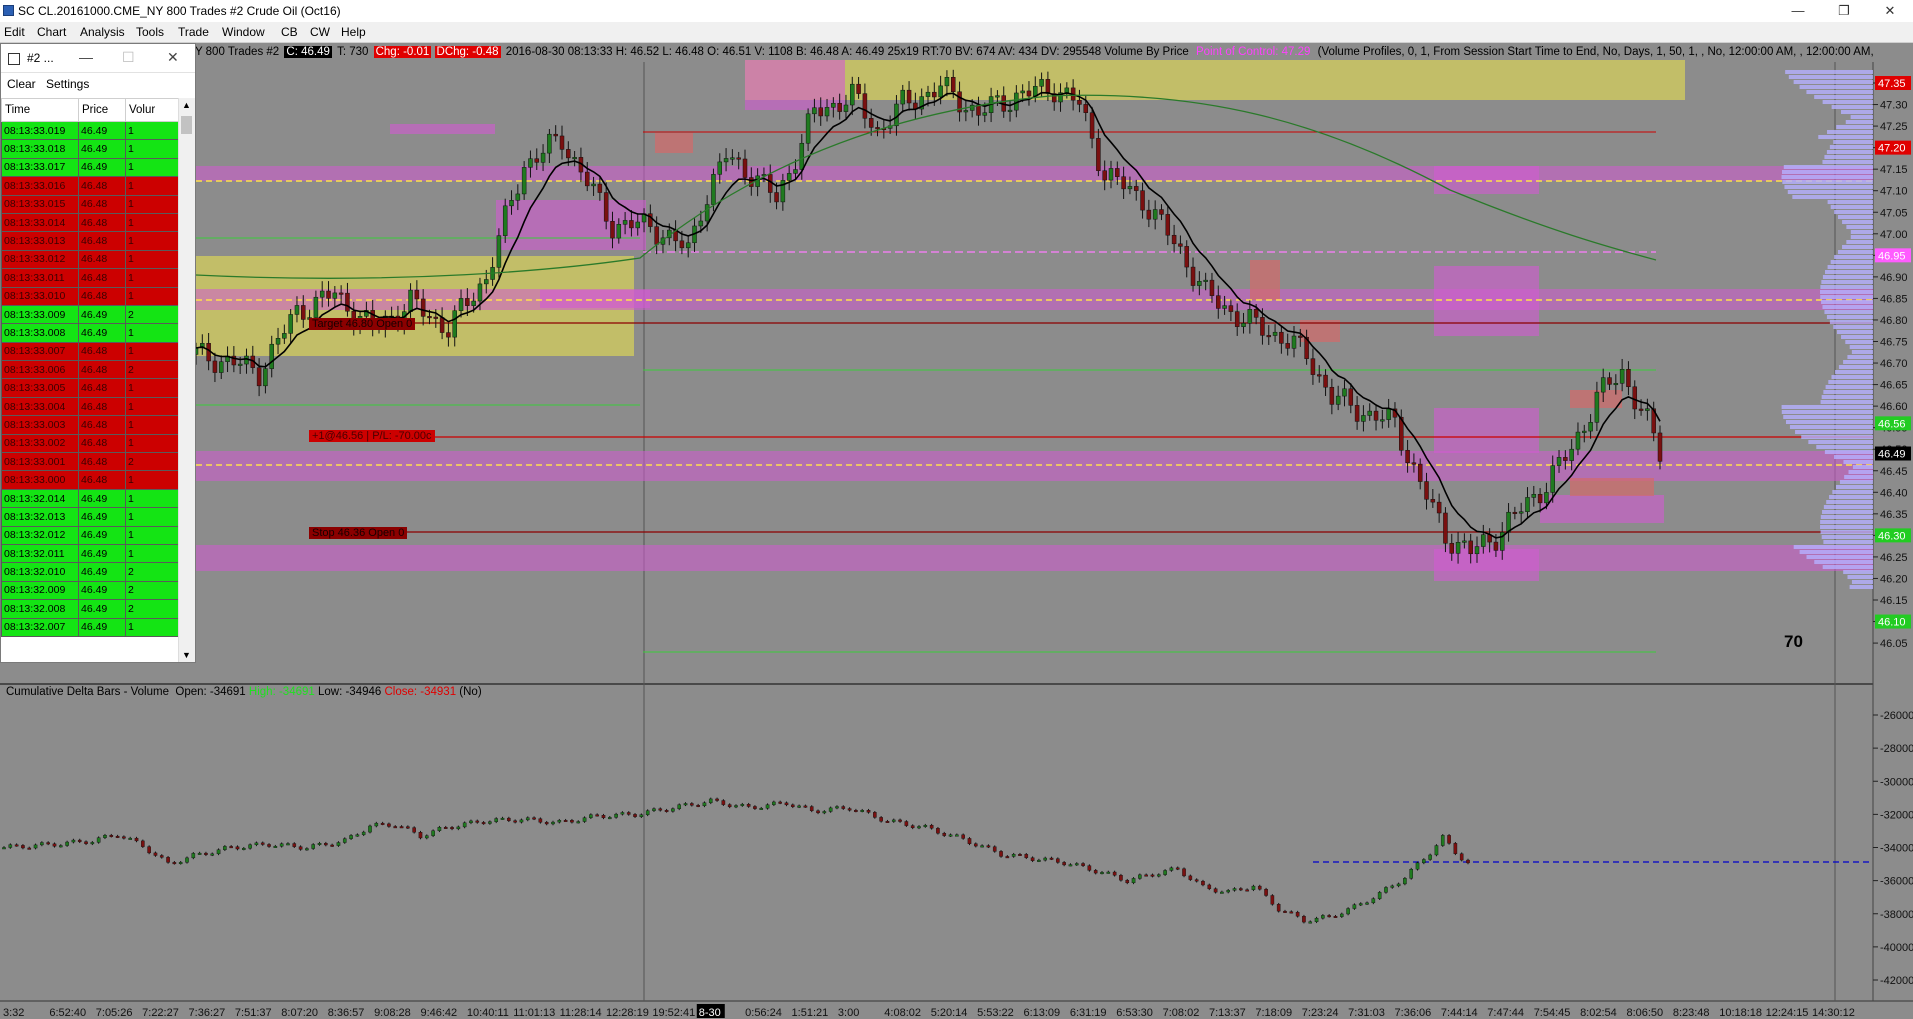 The width and height of the screenshot is (1913, 1019). I want to click on settings-button: Settings, so click(67, 84).